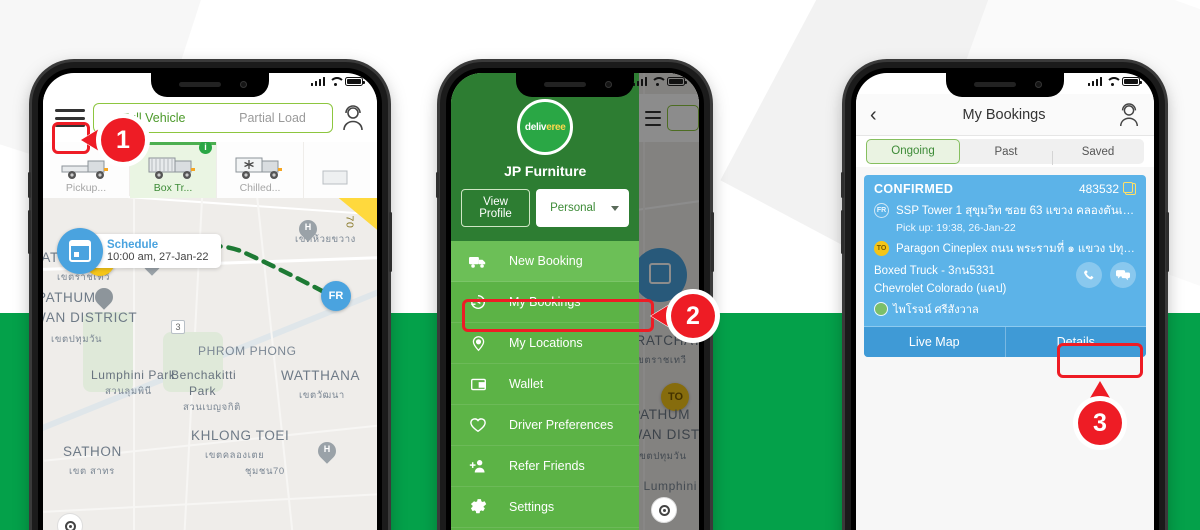  I want to click on add-person-icon, so click(478, 466).